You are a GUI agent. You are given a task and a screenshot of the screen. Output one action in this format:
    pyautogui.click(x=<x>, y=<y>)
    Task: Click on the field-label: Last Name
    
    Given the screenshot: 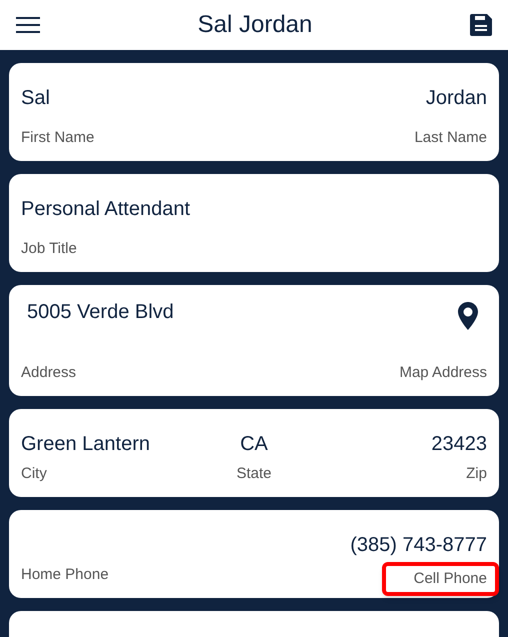 What is the action you would take?
    pyautogui.click(x=450, y=138)
    